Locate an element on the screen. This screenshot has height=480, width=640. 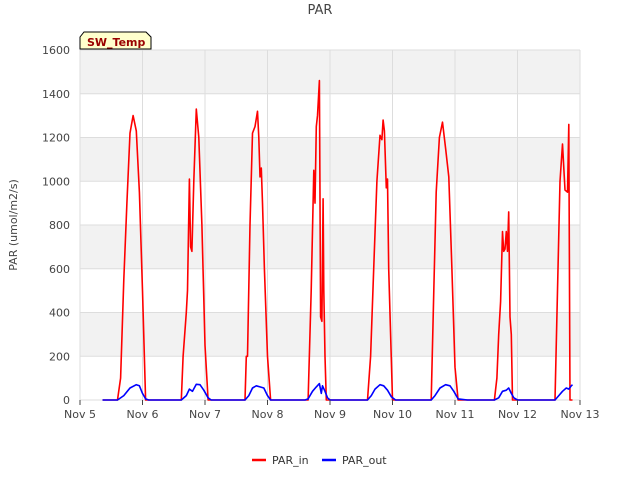
x-tick-label: Nov 6 is located at coordinates (143, 414).